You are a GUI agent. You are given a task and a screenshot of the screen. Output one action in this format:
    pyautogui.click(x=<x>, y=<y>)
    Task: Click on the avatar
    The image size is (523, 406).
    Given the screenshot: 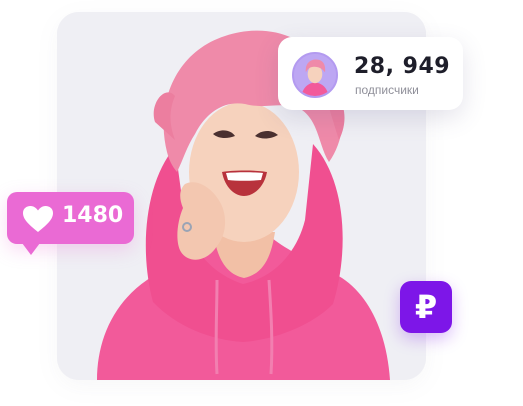 What is the action you would take?
    pyautogui.click(x=315, y=75)
    